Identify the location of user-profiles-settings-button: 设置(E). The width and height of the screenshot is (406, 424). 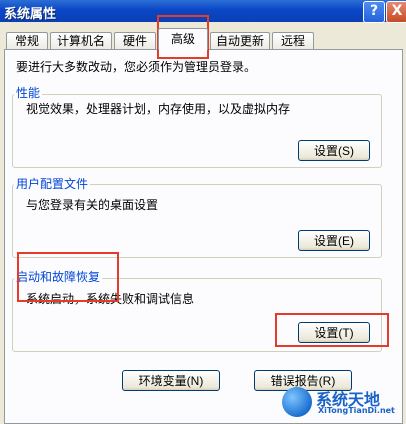
(334, 240).